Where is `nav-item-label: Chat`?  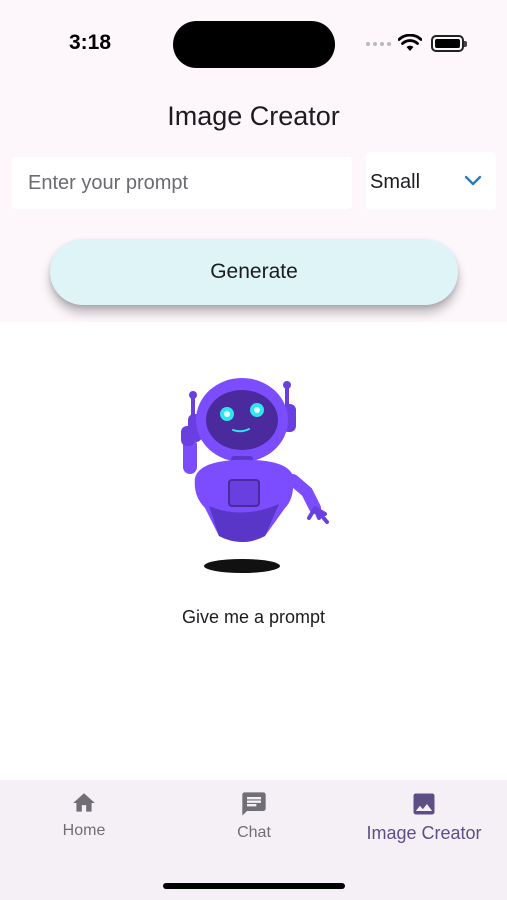 nav-item-label: Chat is located at coordinates (254, 832).